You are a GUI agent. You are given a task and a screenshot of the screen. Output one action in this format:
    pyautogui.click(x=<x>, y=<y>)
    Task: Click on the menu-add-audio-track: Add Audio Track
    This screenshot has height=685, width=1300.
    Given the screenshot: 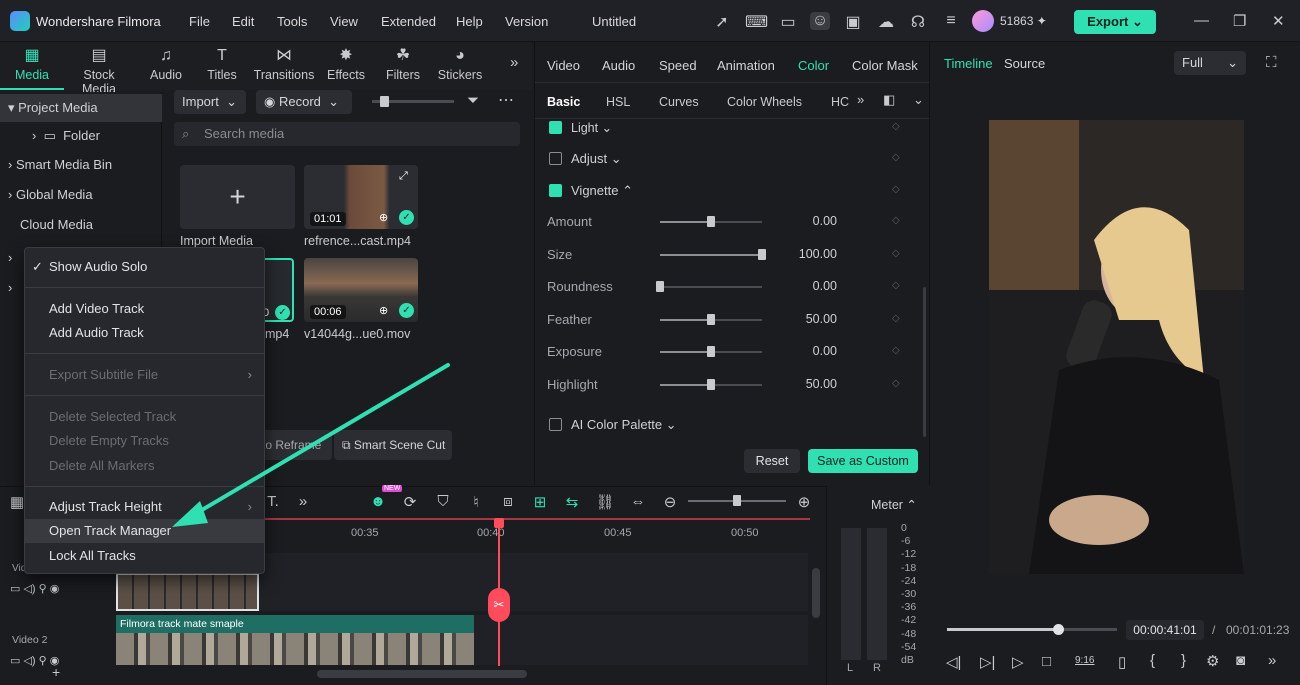 What is the action you would take?
    pyautogui.click(x=144, y=333)
    